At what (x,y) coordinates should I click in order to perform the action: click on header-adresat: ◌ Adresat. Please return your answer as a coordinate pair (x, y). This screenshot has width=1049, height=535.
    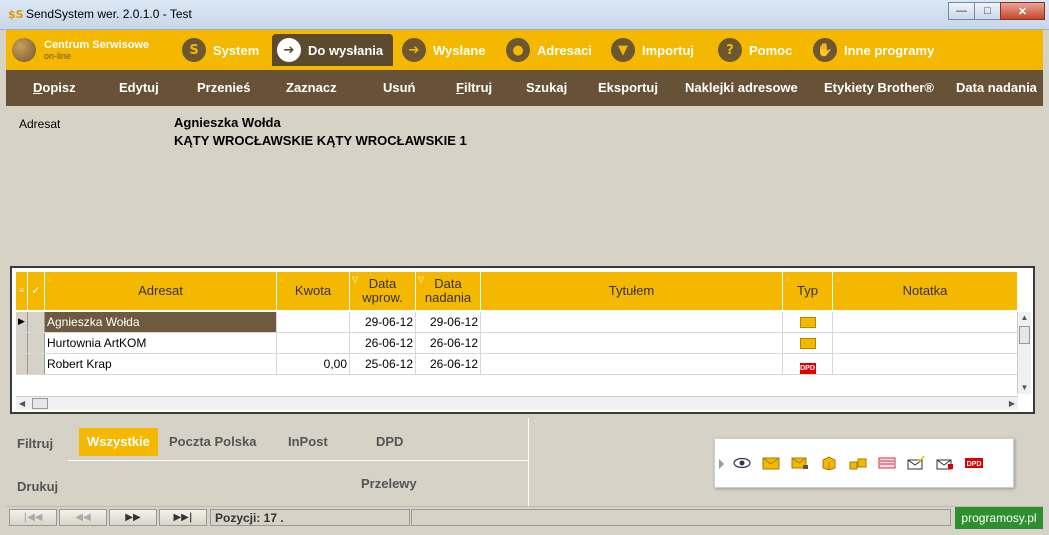
    Looking at the image, I should click on (161, 291).